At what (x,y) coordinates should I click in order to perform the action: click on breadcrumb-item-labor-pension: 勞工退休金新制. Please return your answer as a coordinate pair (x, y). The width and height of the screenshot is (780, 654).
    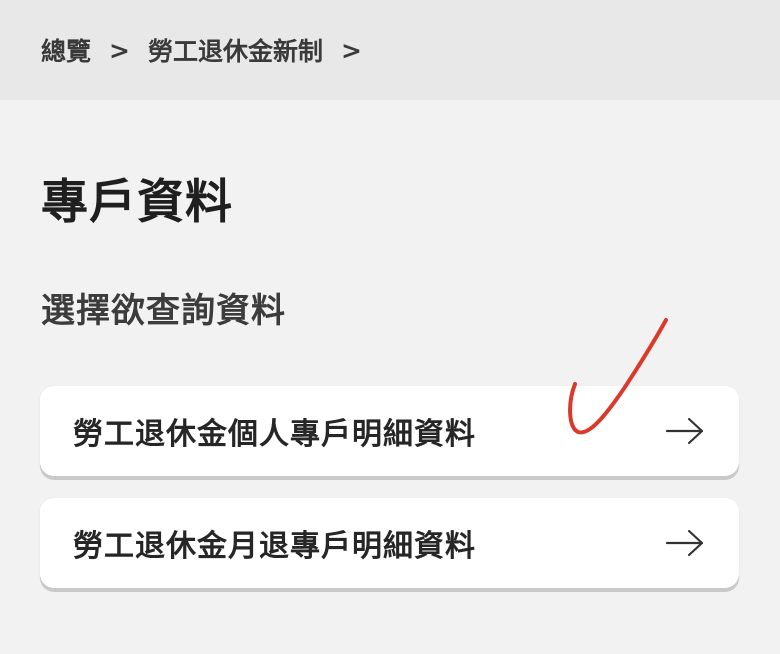
    Looking at the image, I should click on (235, 50).